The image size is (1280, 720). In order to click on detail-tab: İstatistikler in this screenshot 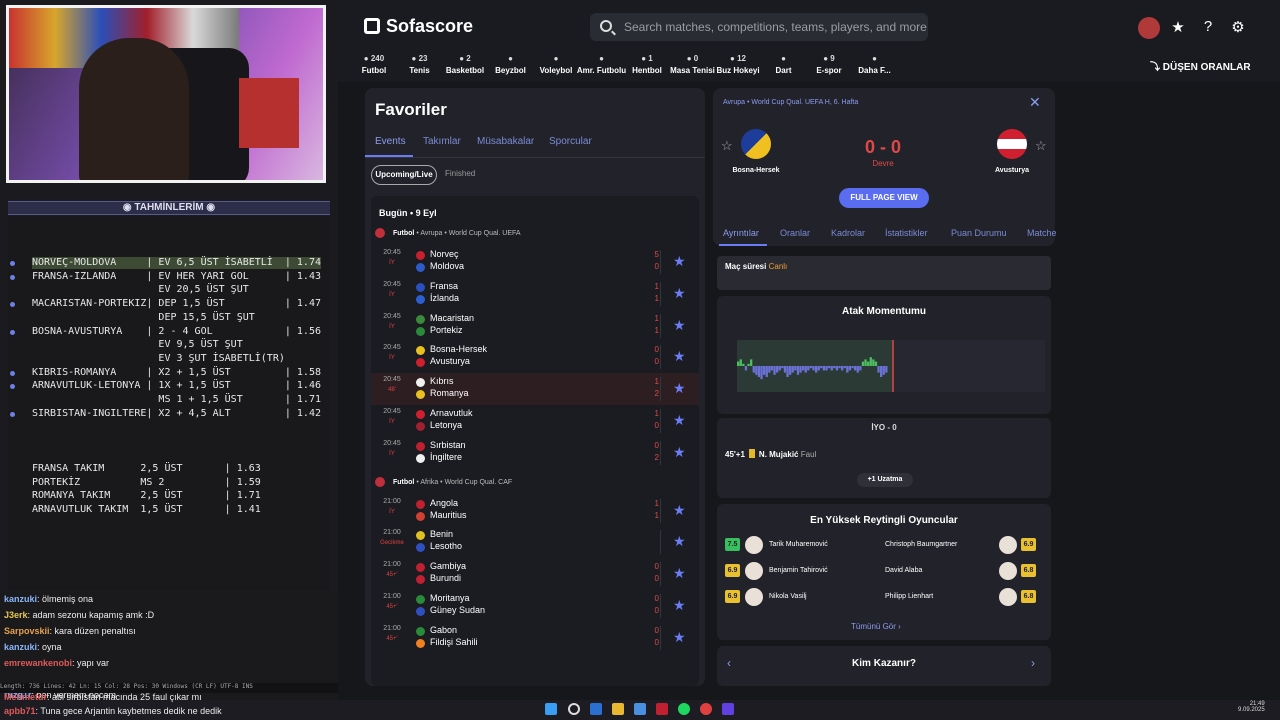, I will do `click(906, 233)`.